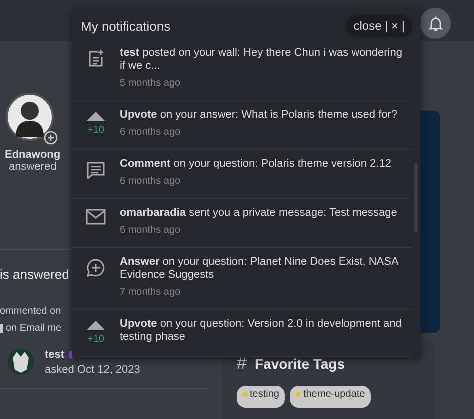 The height and width of the screenshot is (419, 474). Describe the element at coordinates (96, 170) in the screenshot. I see `comment-icon` at that location.